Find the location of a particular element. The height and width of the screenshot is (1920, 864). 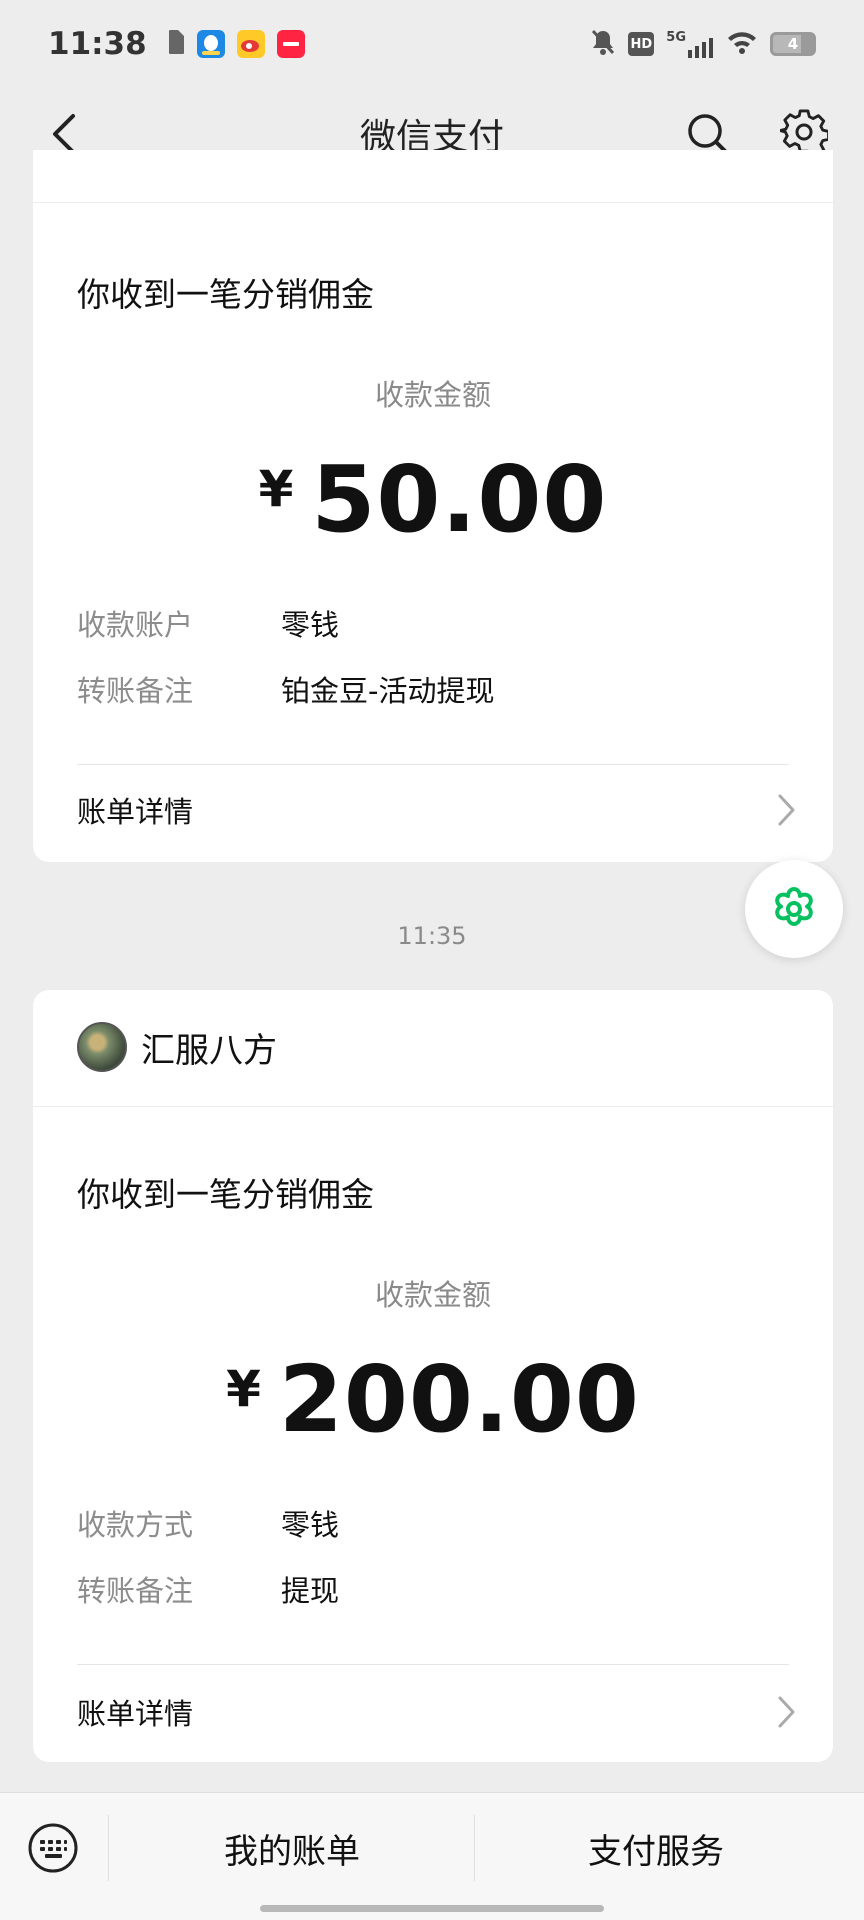

home-indicator is located at coordinates (432, 1908).